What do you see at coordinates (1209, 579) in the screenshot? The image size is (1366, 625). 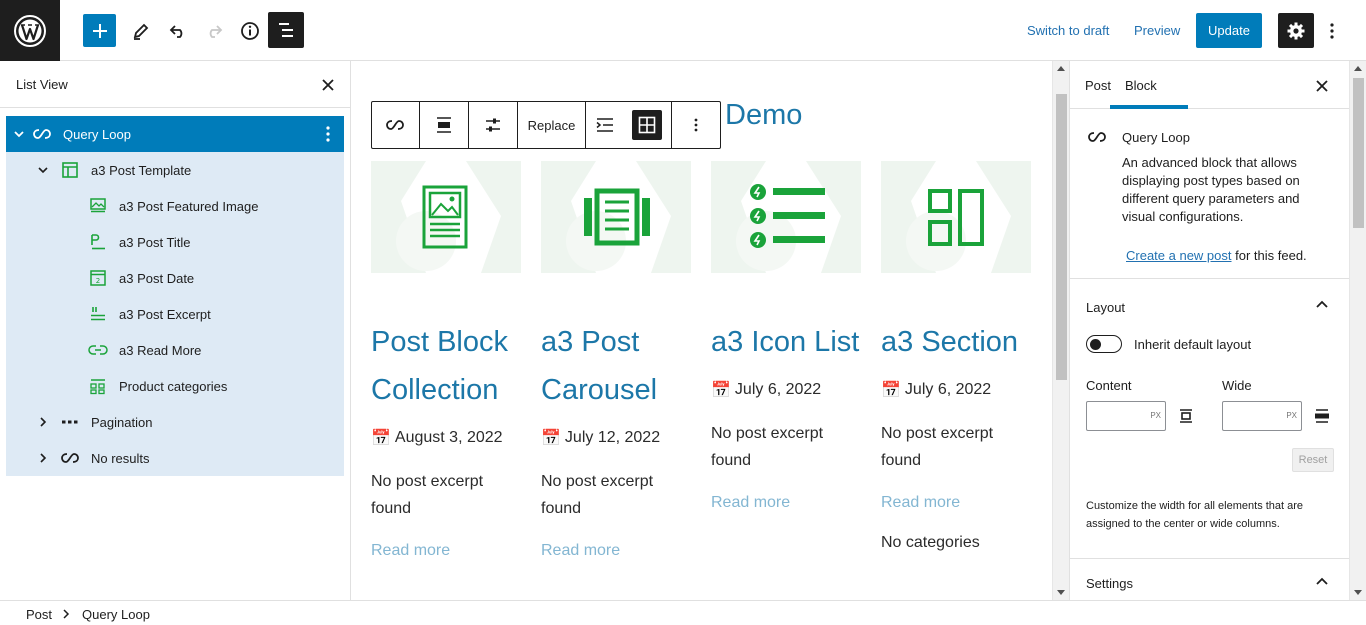 I see `settings-panel: Settings` at bounding box center [1209, 579].